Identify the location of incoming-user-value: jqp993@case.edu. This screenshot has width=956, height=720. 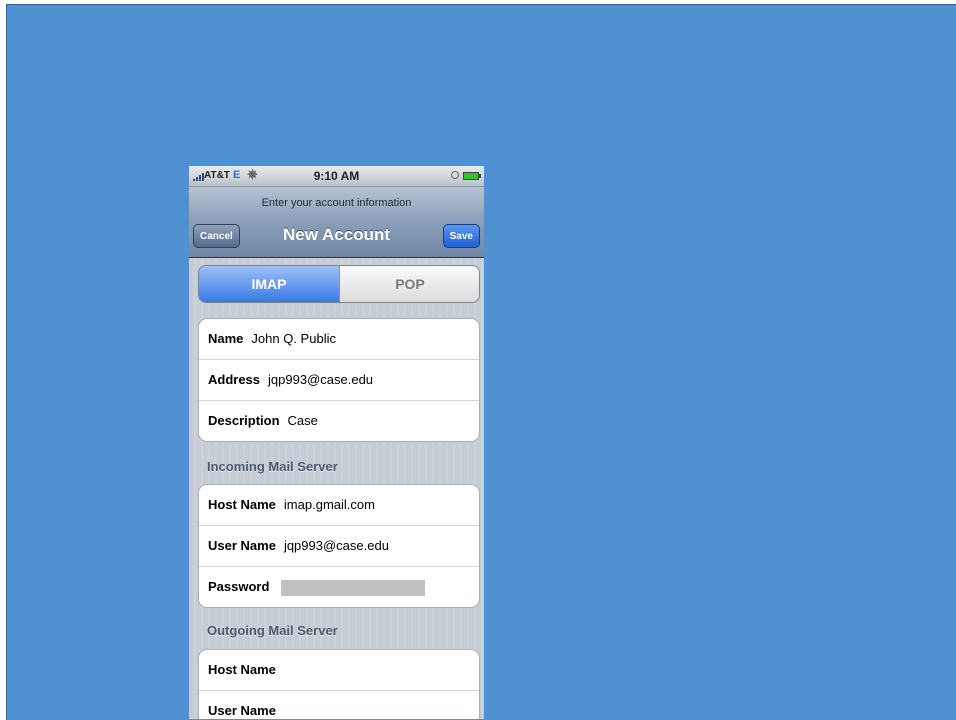
(336, 545).